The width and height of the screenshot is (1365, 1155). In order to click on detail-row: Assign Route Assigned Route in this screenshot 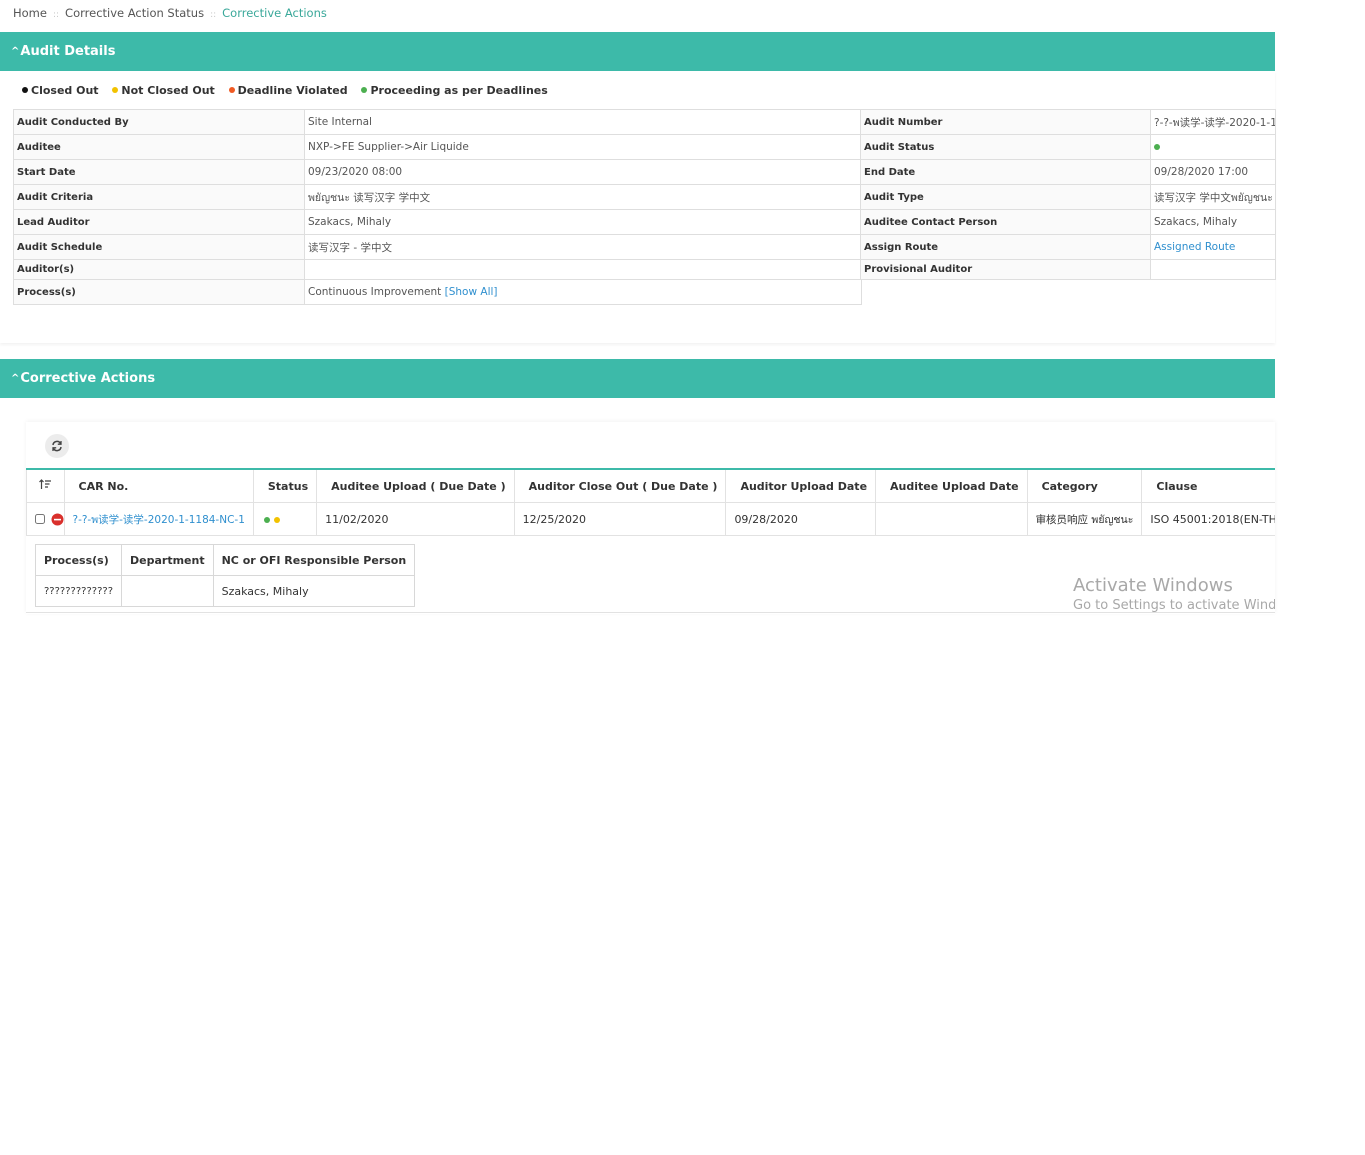, I will do `click(1068, 247)`.